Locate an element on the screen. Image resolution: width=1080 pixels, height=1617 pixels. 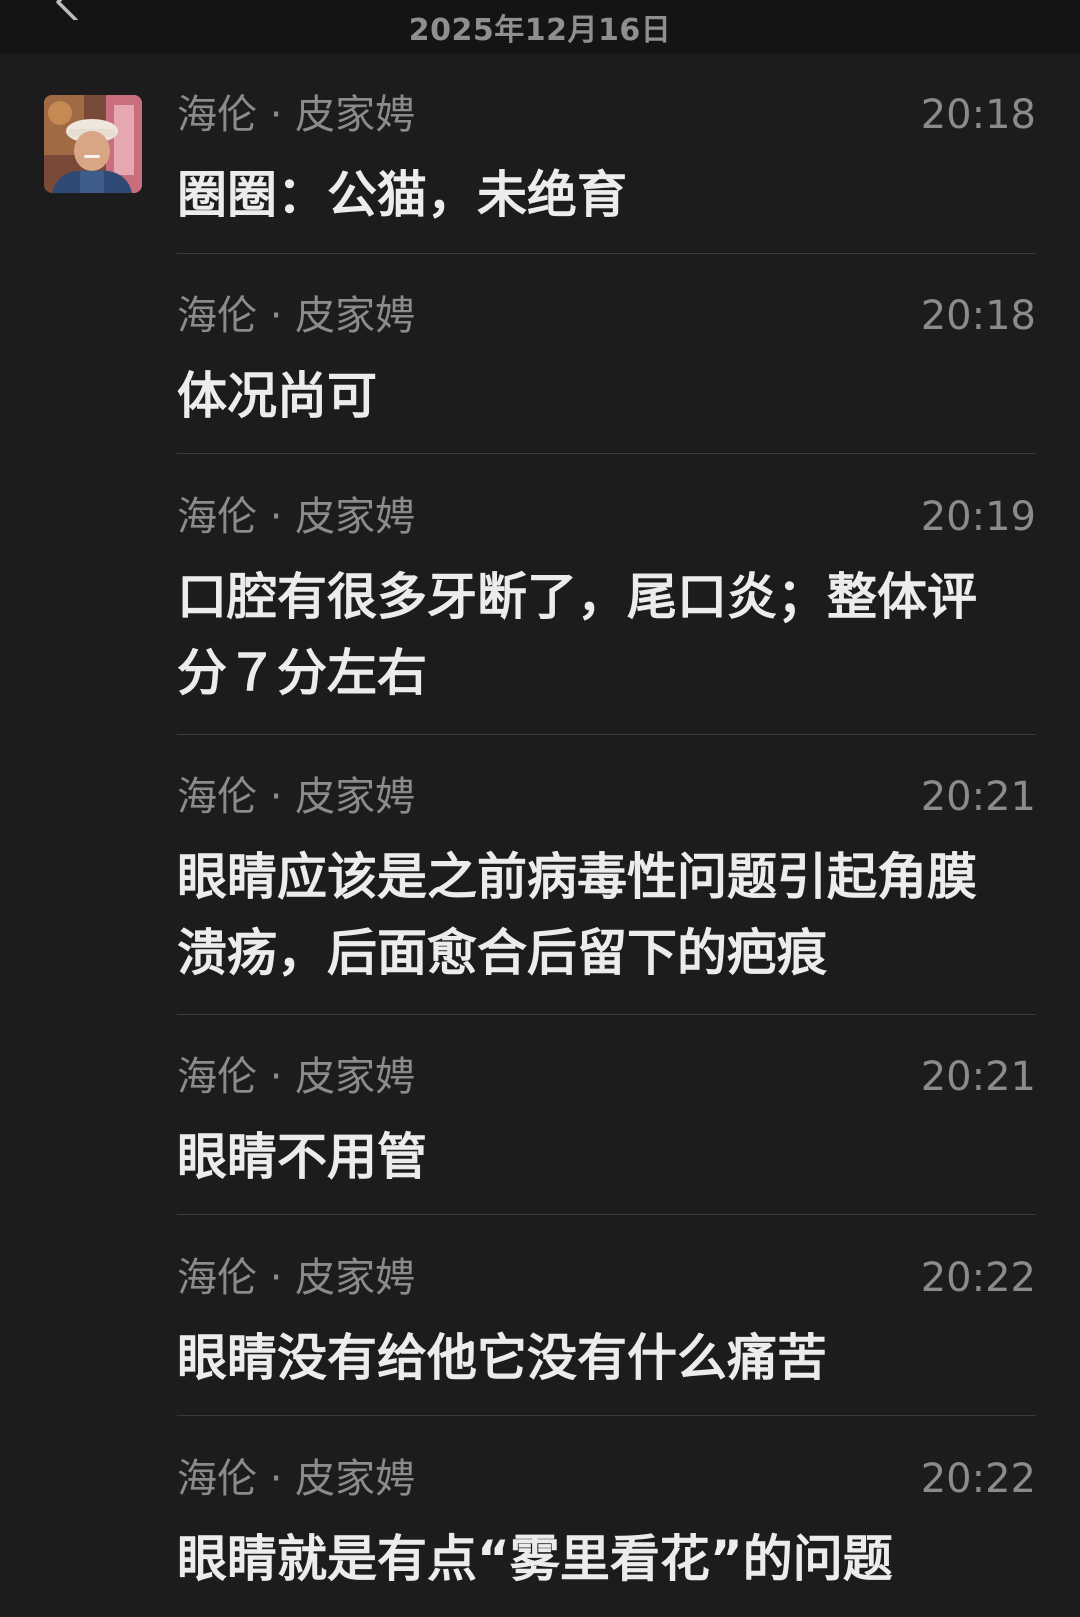
message-text: 口腔有很多牙断了，尾口炎；整体评分７分左右 is located at coordinates (577, 635).